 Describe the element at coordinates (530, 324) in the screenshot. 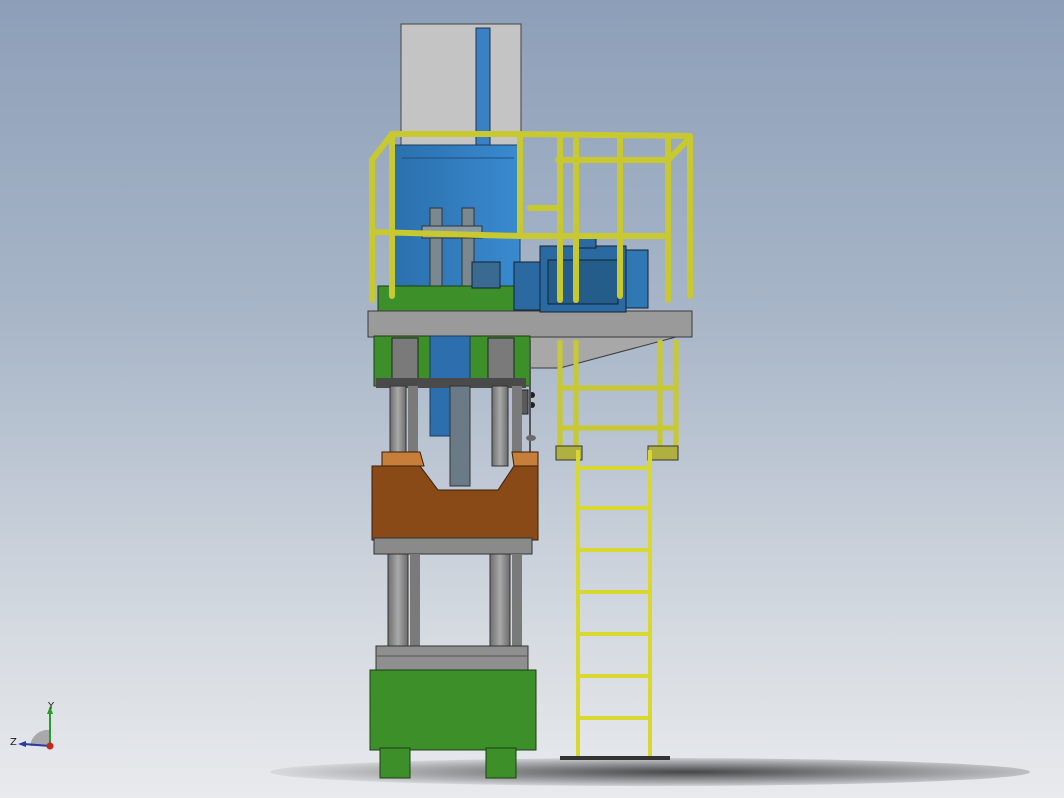

I see `platform-deck` at that location.